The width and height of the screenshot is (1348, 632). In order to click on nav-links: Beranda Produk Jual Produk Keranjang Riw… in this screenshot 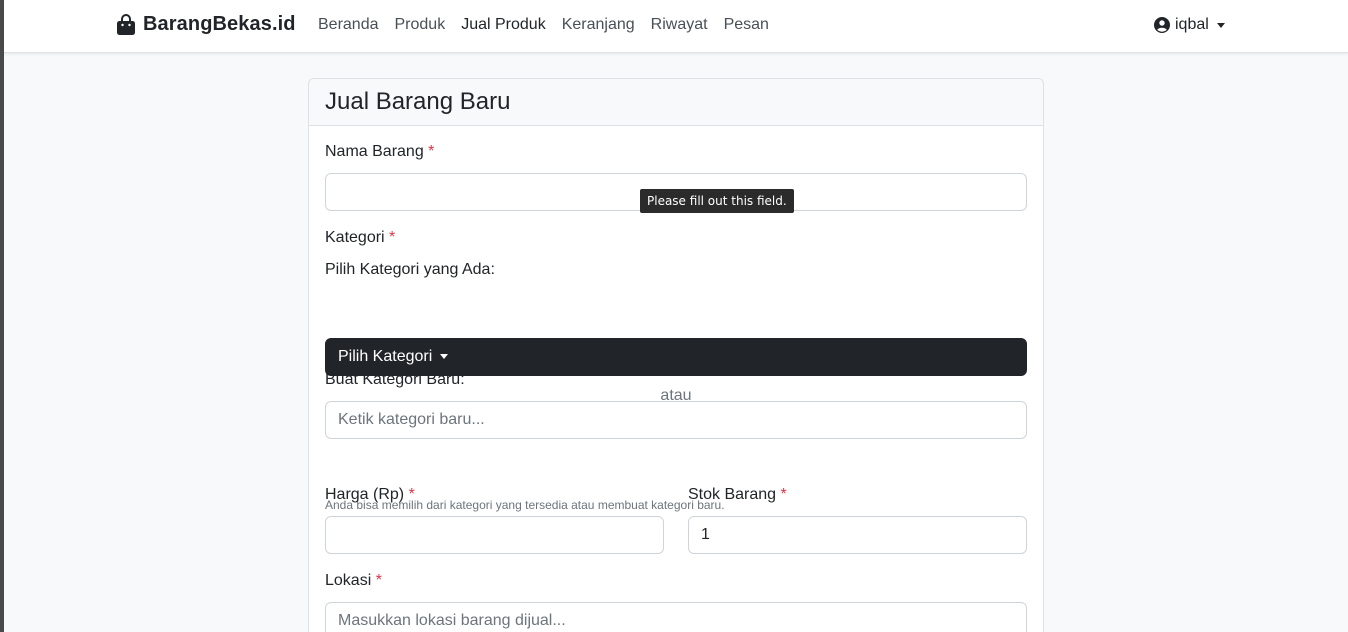, I will do `click(551, 25)`.